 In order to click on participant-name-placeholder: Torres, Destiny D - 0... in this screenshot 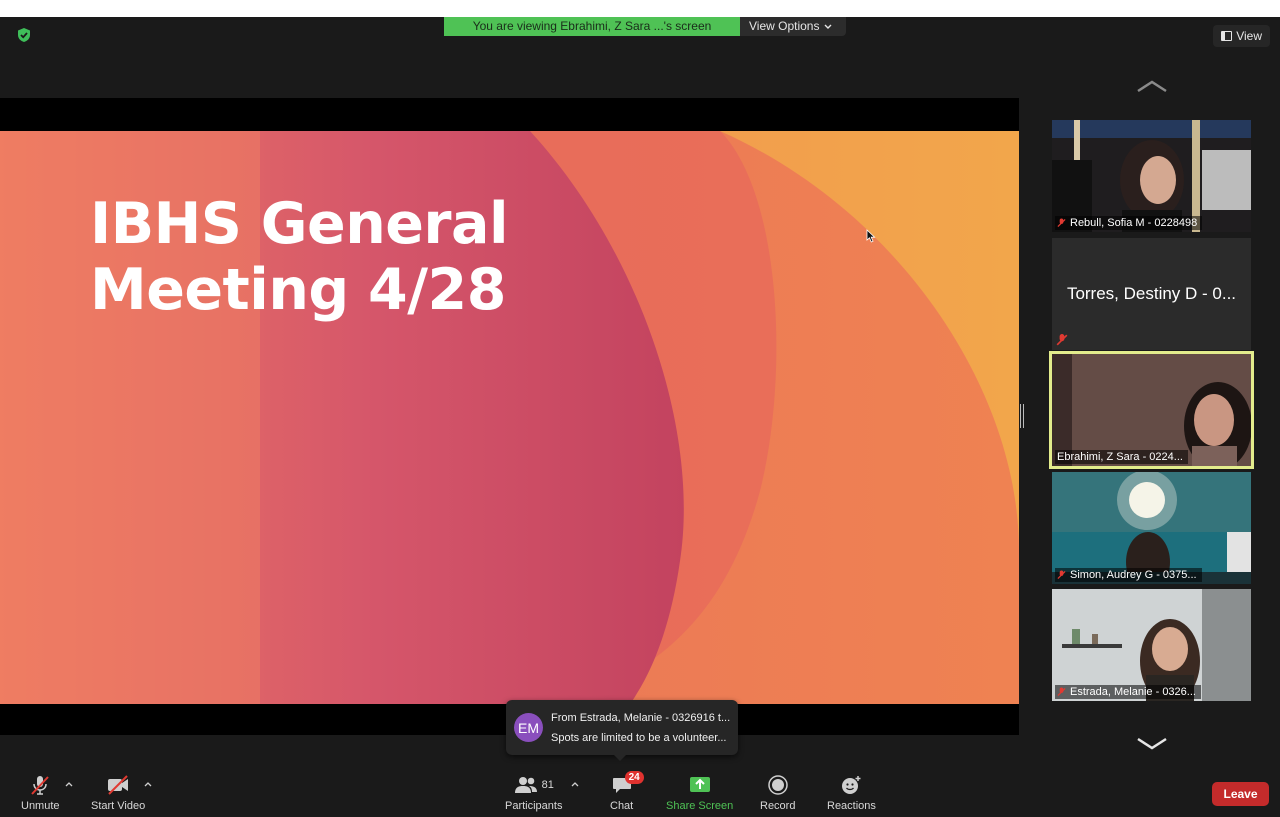, I will do `click(1151, 293)`.